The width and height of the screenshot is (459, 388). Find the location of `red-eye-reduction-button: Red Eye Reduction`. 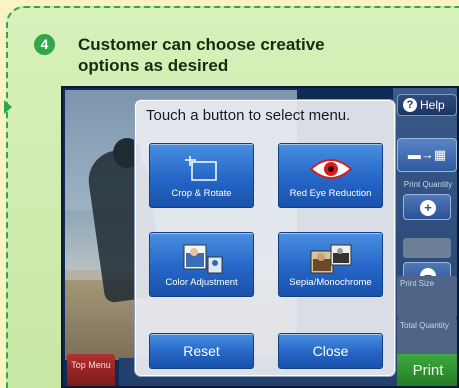

red-eye-reduction-button: Red Eye Reduction is located at coordinates (330, 175).